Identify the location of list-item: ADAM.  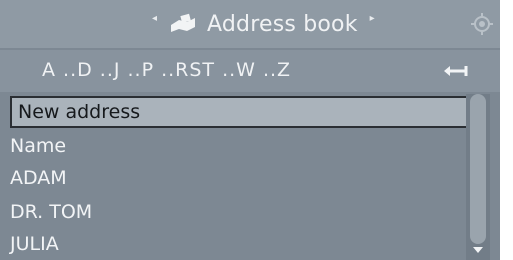
(235, 178).